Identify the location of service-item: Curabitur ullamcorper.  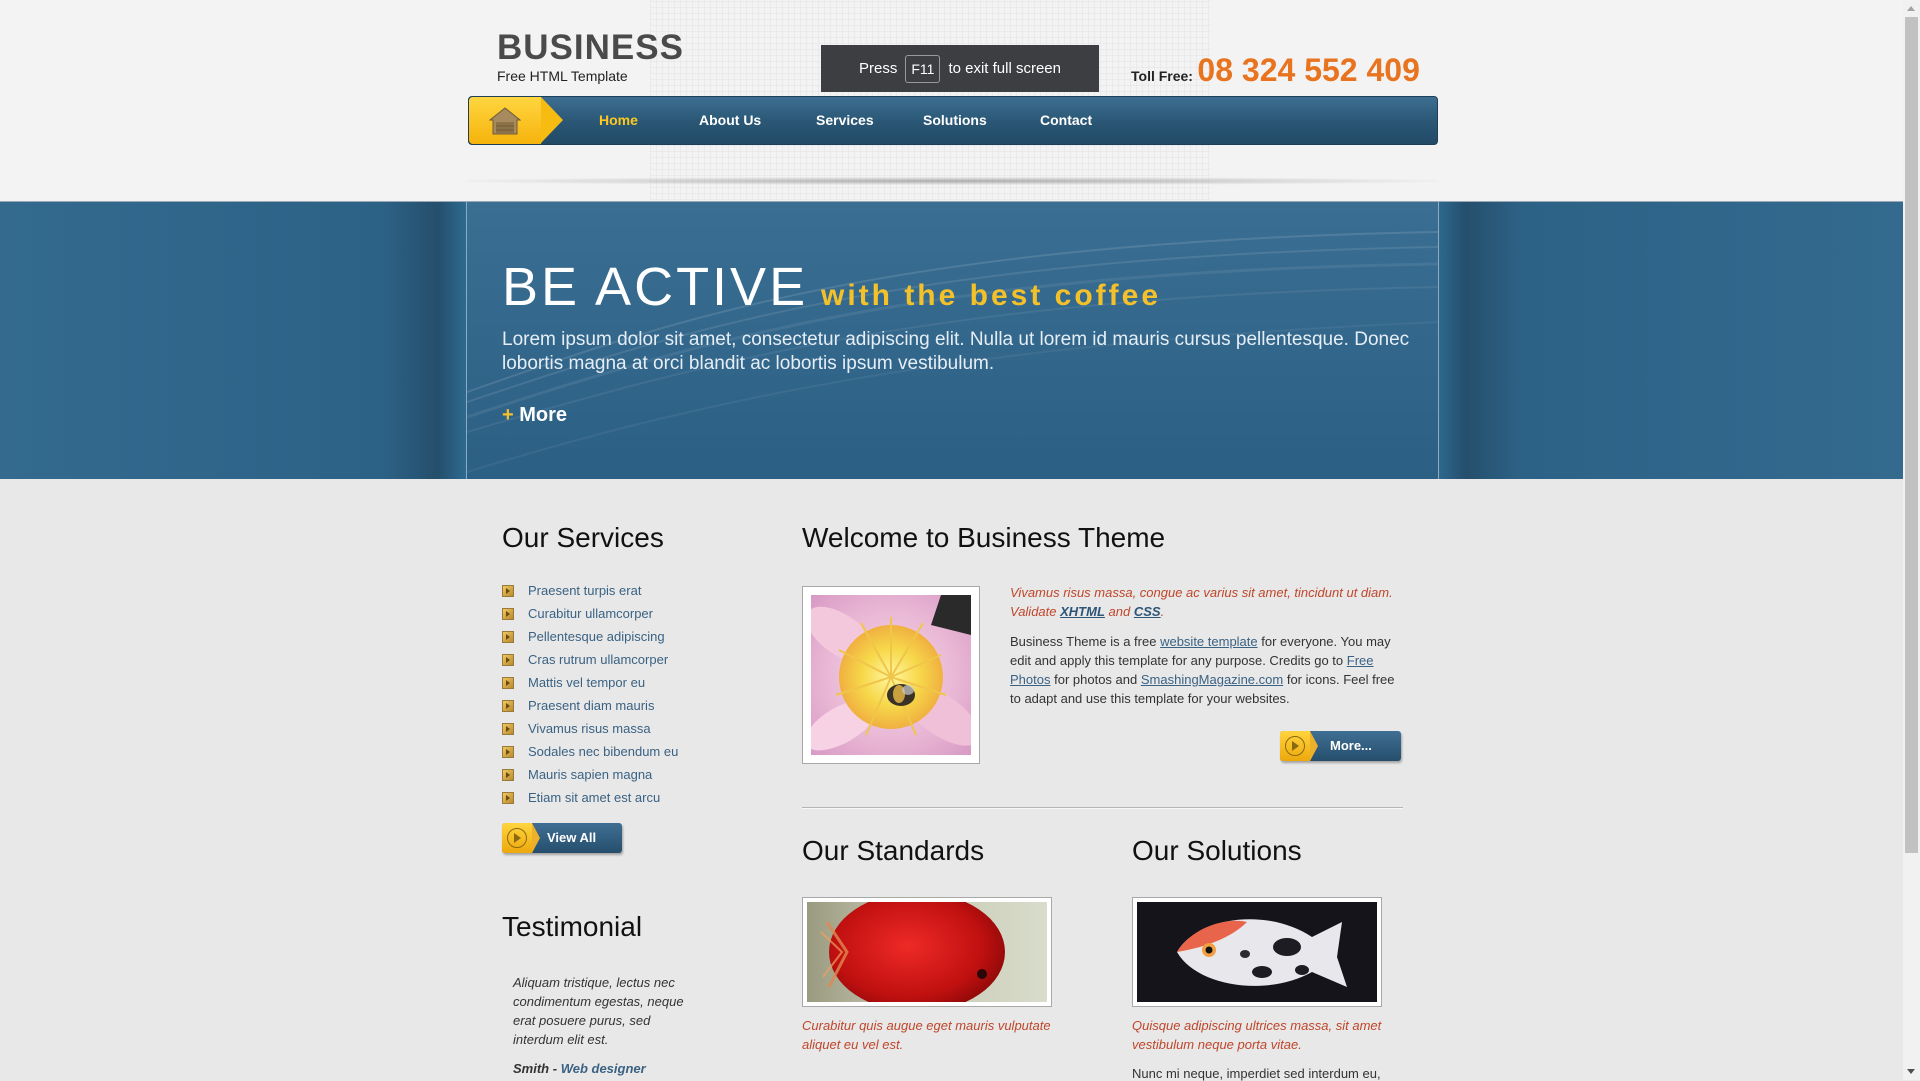
(590, 613).